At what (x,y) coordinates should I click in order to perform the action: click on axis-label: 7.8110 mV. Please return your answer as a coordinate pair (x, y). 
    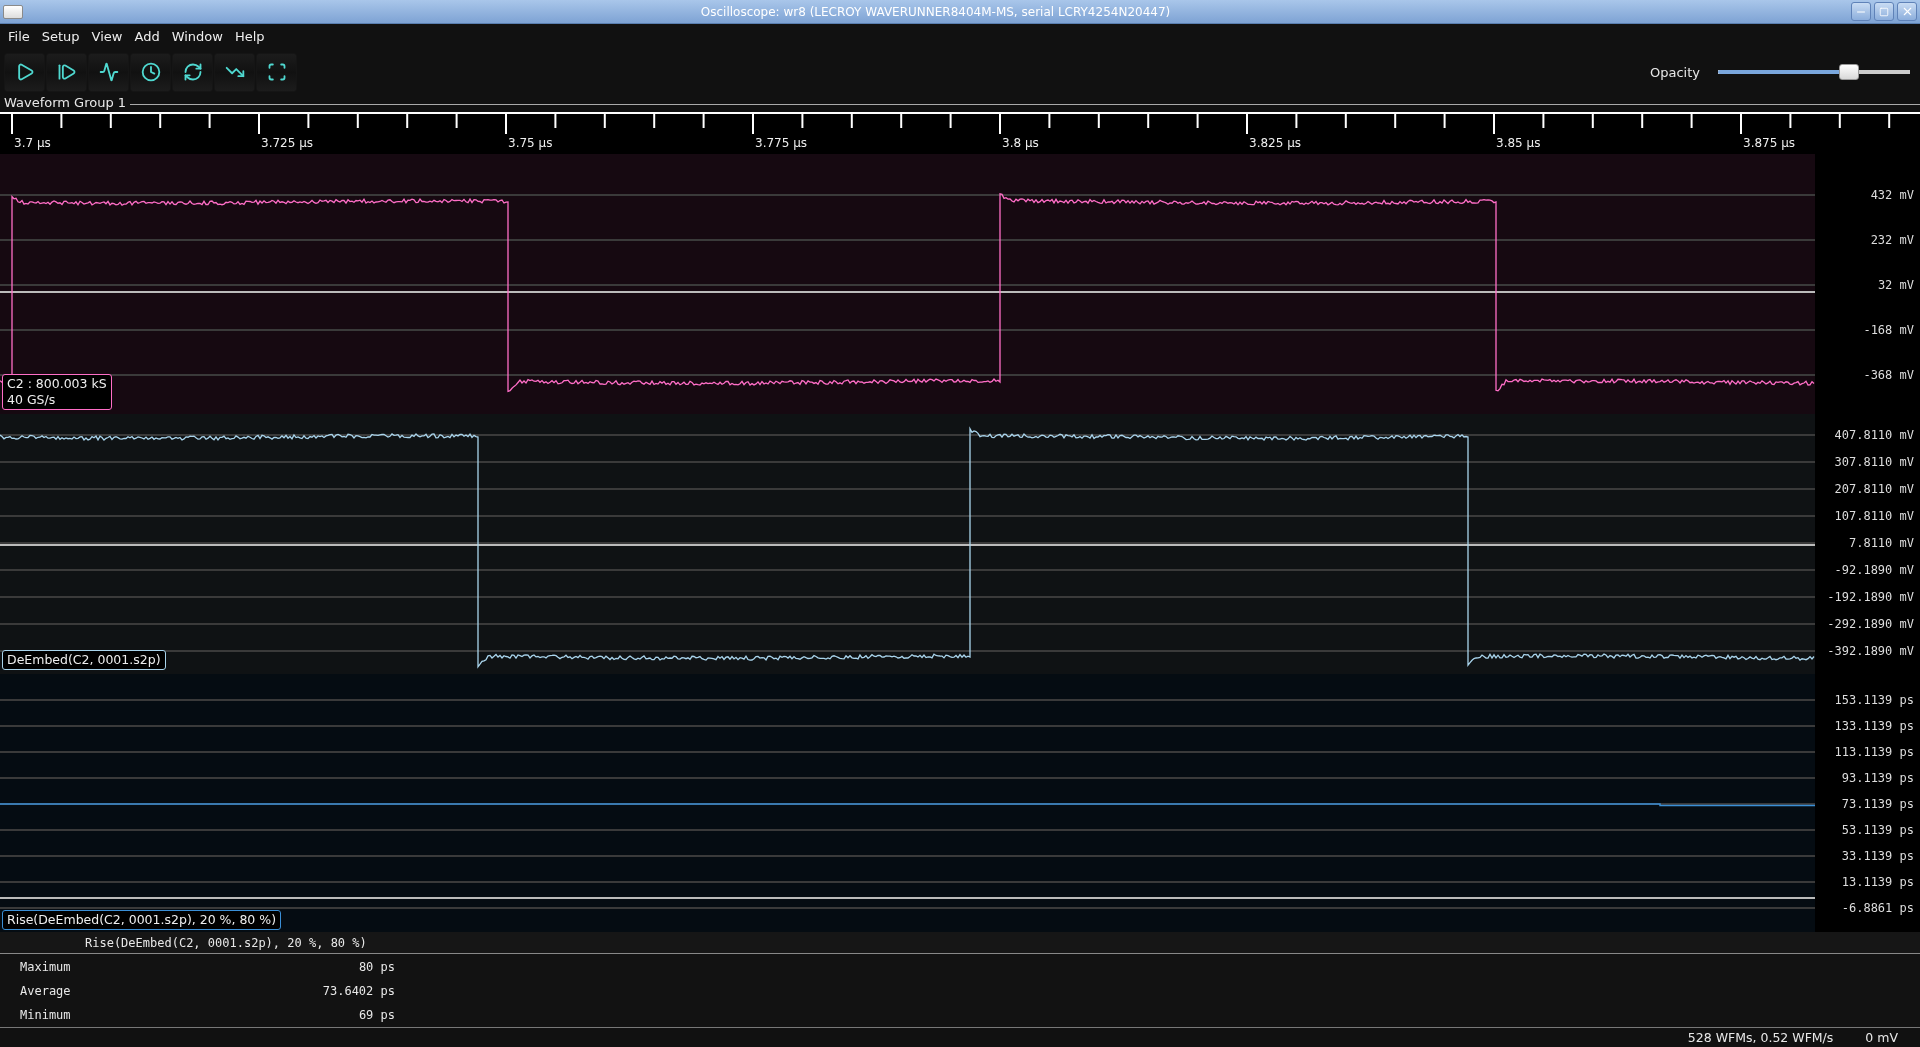
    Looking at the image, I should click on (1880, 543).